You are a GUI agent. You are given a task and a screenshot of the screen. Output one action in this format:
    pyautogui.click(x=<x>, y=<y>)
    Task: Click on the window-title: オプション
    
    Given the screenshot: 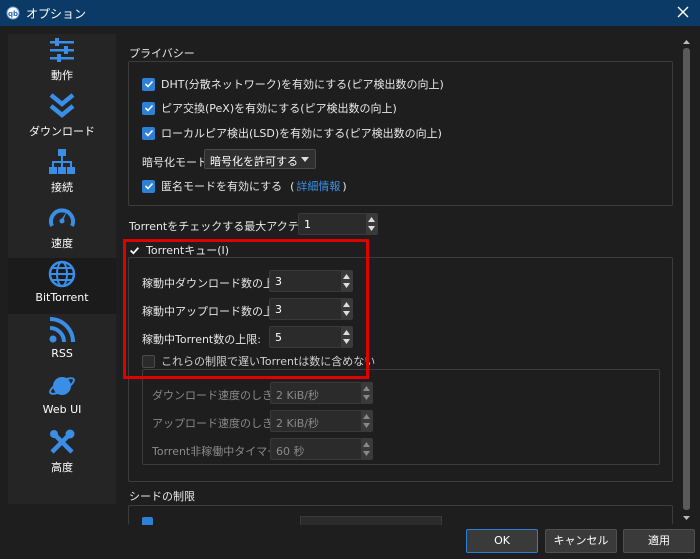 What is the action you would take?
    pyautogui.click(x=56, y=13)
    